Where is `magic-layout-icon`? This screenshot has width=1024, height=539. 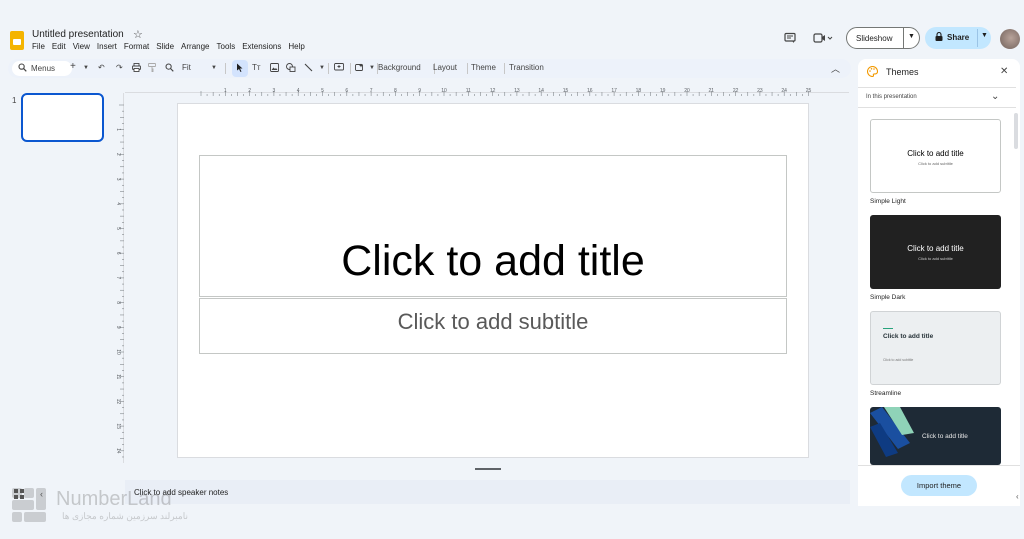 magic-layout-icon is located at coordinates (360, 68).